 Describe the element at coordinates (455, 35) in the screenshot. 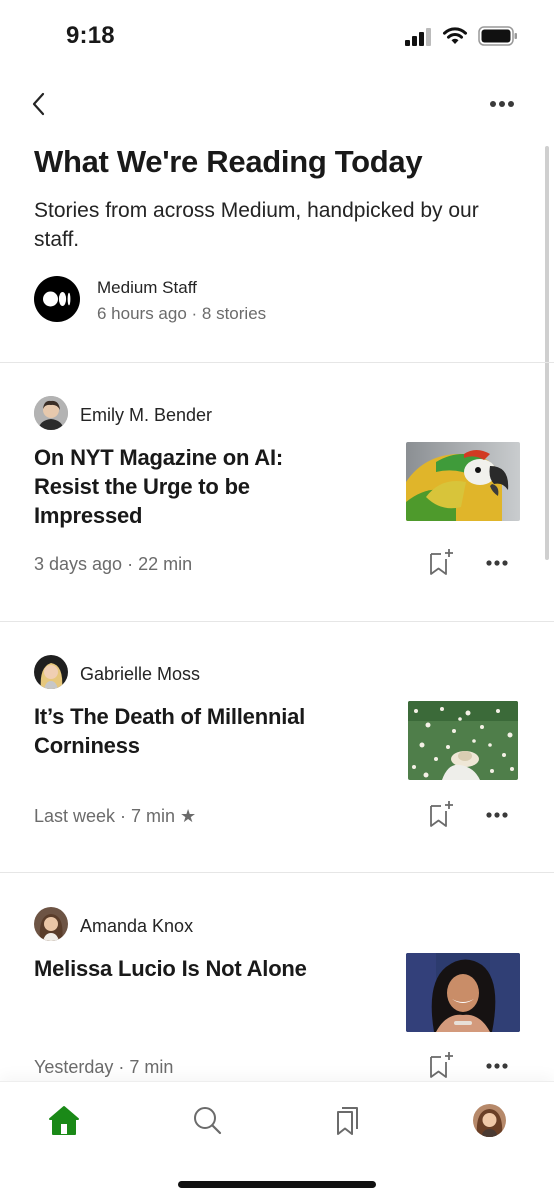

I see `wifi-icon` at that location.